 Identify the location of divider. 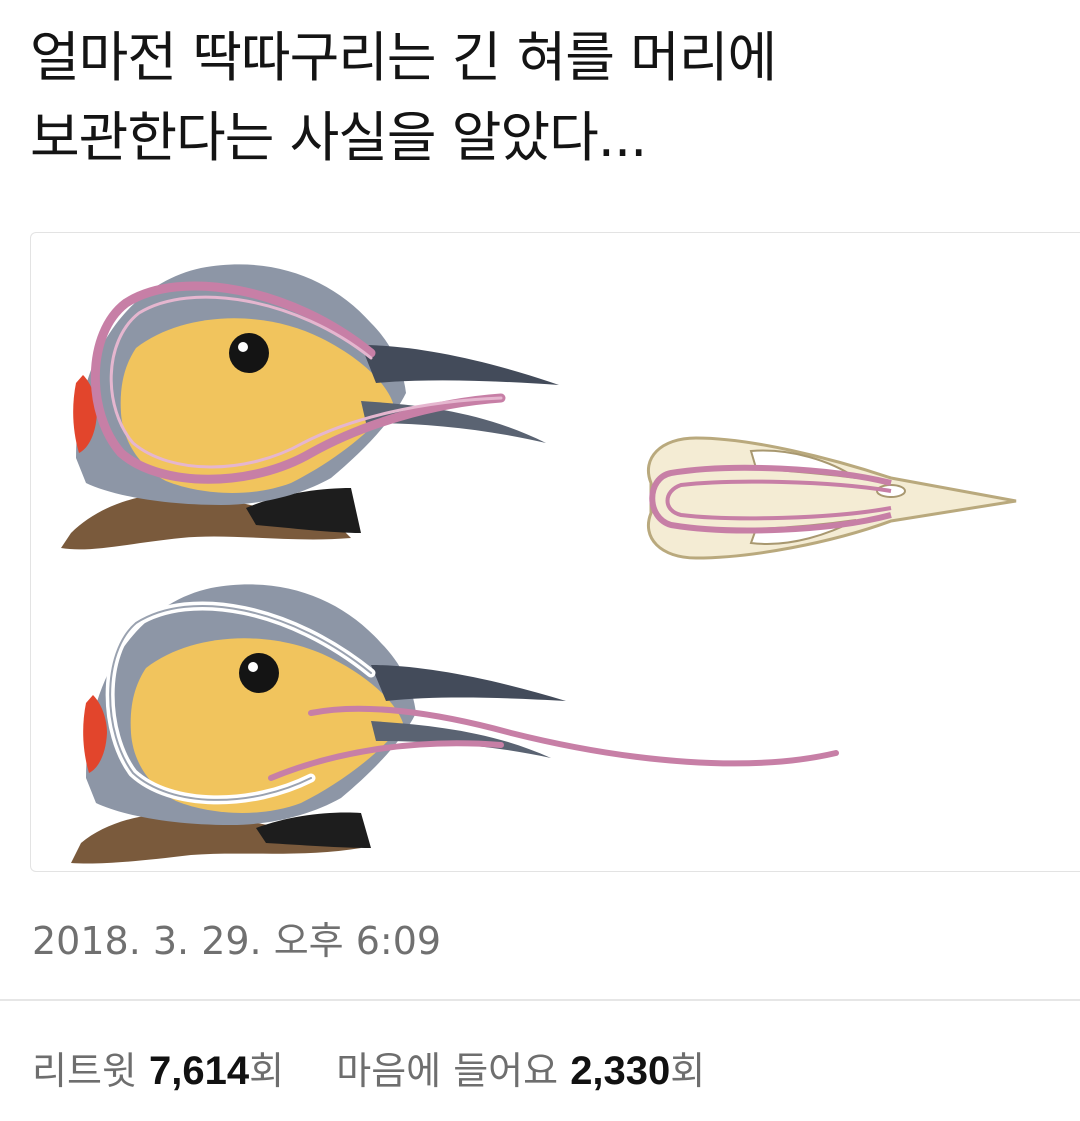
(540, 1000).